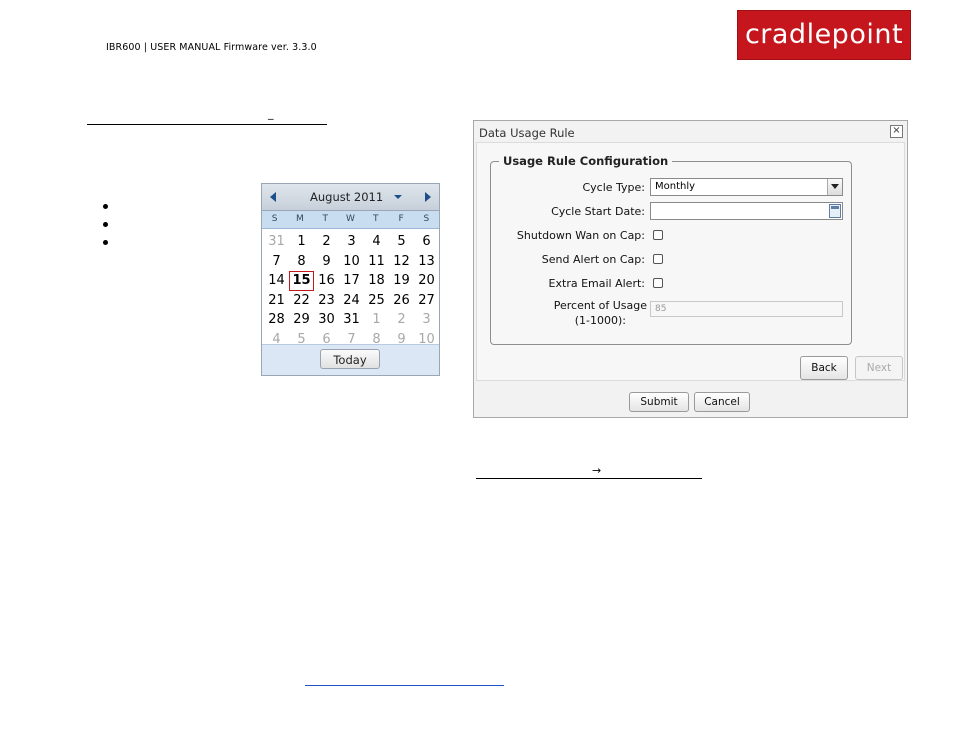  Describe the element at coordinates (276, 320) in the screenshot. I see `calendar-day-cell: 28` at that location.